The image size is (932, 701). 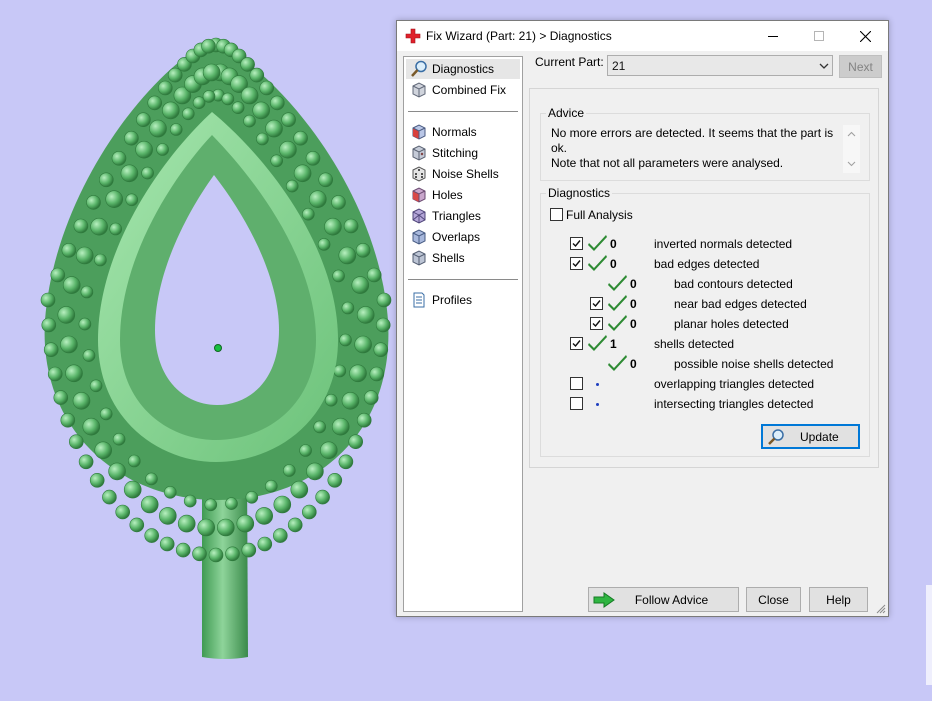 I want to click on diagnostic-label: shells detected, so click(x=694, y=344).